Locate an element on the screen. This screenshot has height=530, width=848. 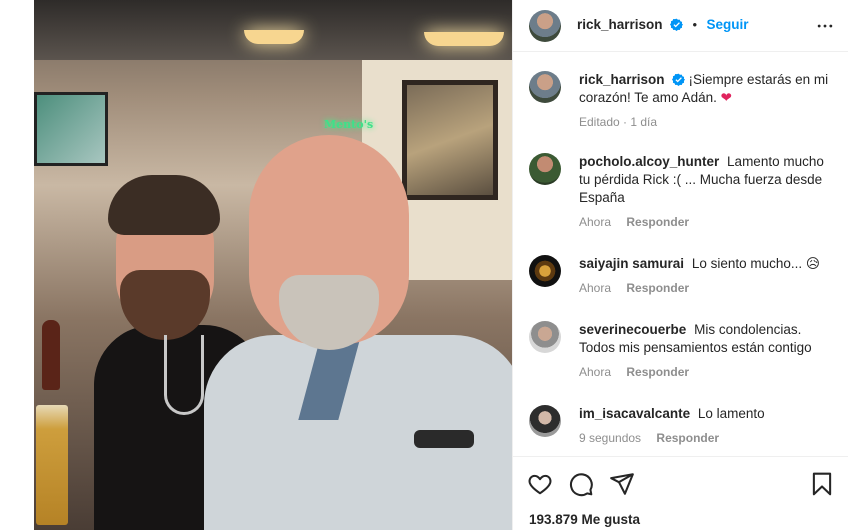
photo-neon-sign: Mento's is located at coordinates (349, 124).